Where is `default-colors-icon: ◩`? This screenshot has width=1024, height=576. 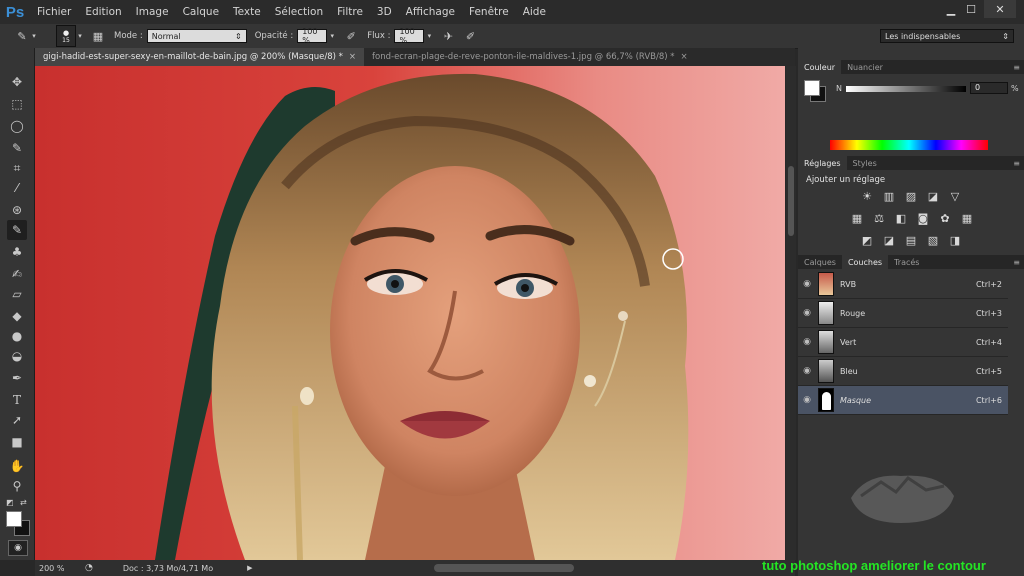 default-colors-icon: ◩ is located at coordinates (10, 502).